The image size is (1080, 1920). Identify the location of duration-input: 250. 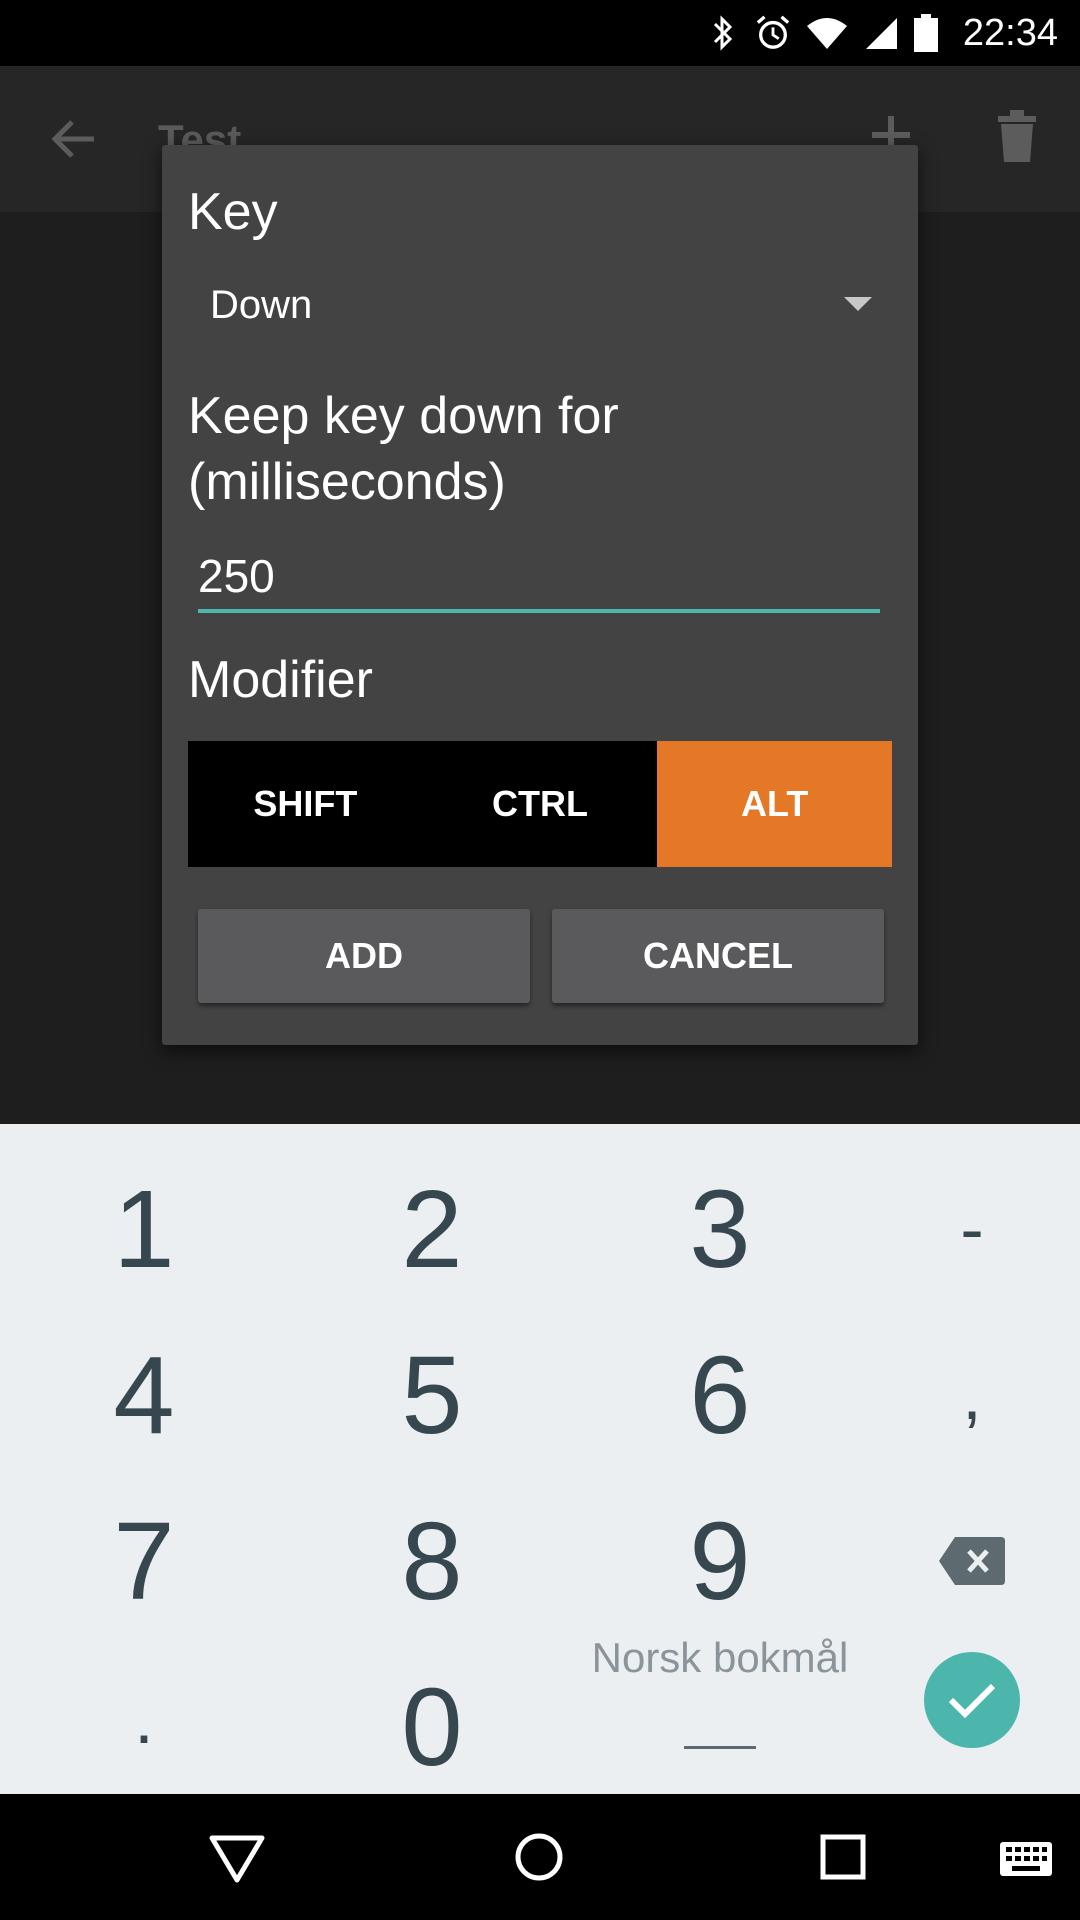
(539, 578).